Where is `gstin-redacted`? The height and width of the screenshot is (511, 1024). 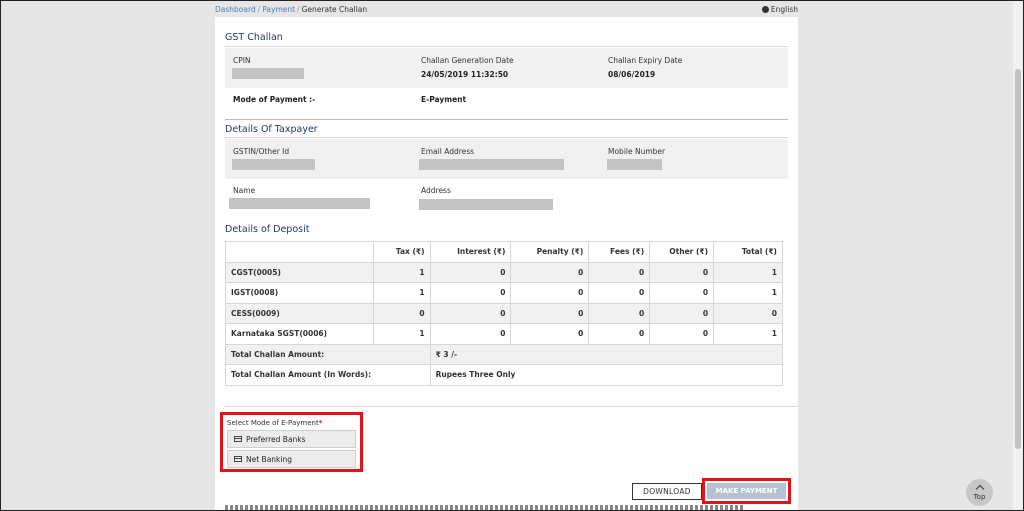 gstin-redacted is located at coordinates (273, 164).